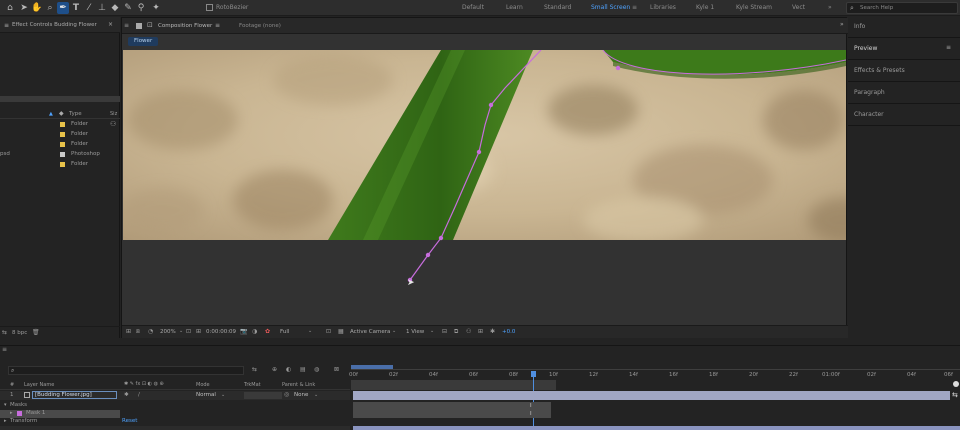 The height and width of the screenshot is (430, 960). What do you see at coordinates (60, 155) in the screenshot?
I see `project-item: psd Photoshop` at bounding box center [60, 155].